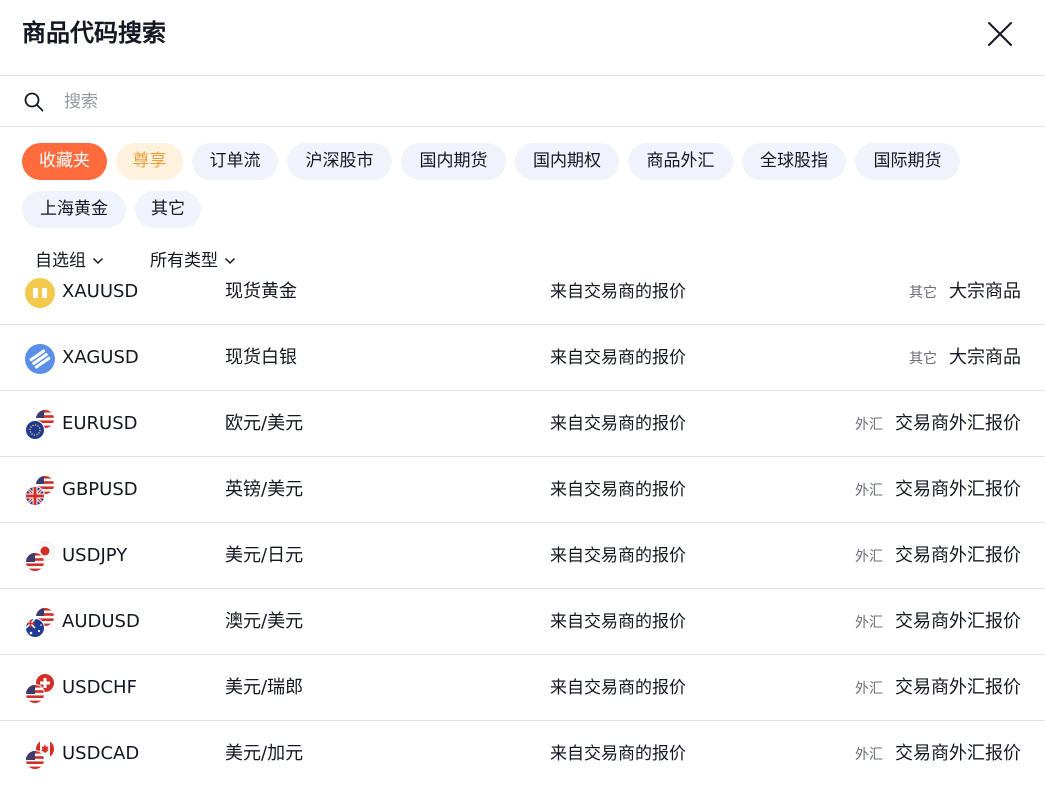 The width and height of the screenshot is (1045, 786). What do you see at coordinates (522, 556) in the screenshot?
I see `symbol-row-usdjpy: USDJPY 美元/日元 来自交易商的报价 外汇 交易商外汇报价` at bounding box center [522, 556].